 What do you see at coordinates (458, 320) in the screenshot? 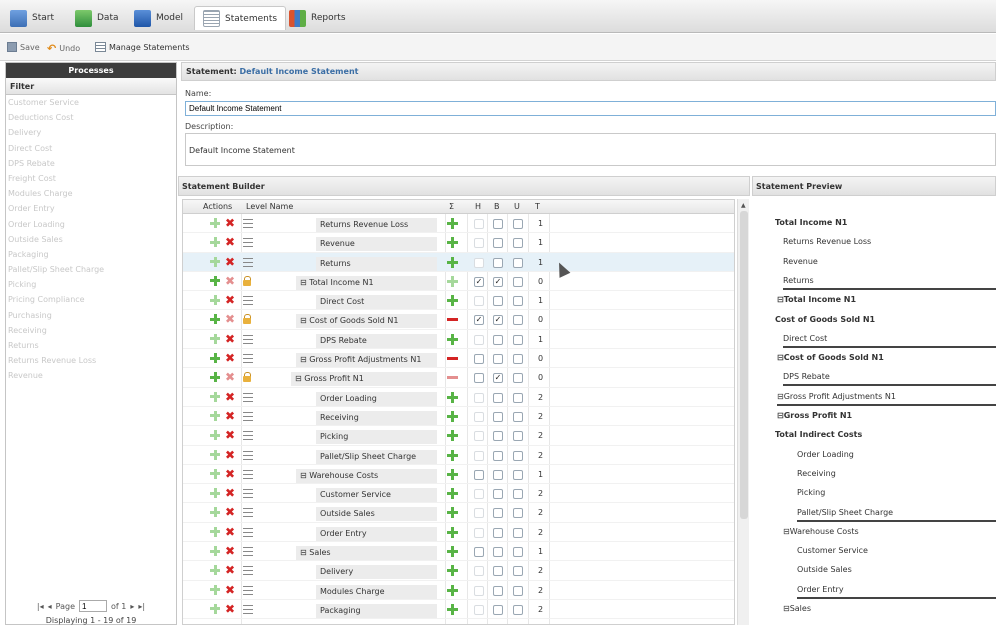
I see `table-row: ✖ ⊟ Cost of Goods Sold N1 ✓ ✓ 0` at bounding box center [458, 320].